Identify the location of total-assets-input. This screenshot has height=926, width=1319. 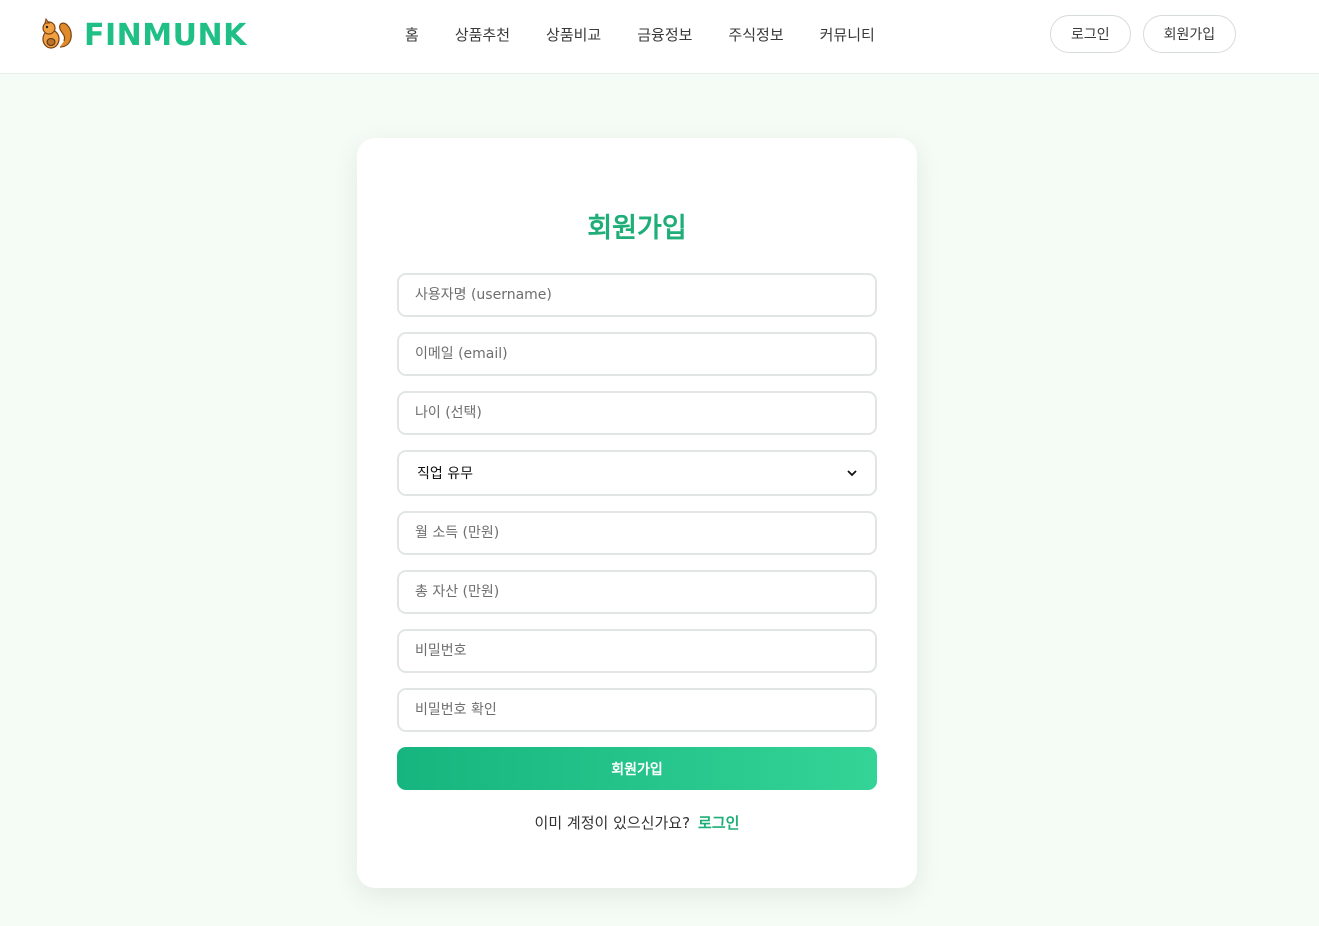
(637, 592).